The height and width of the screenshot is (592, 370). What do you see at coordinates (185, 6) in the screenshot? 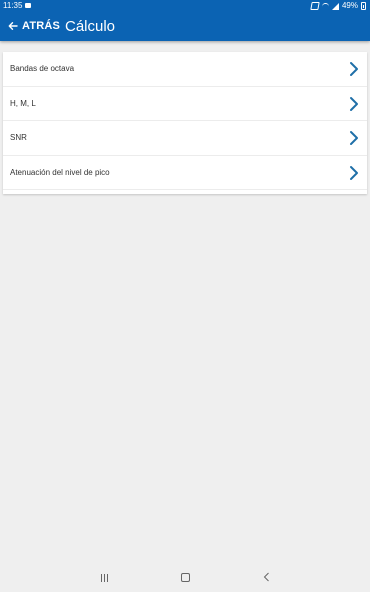
I see `status-bar: 11:35 49%` at bounding box center [185, 6].